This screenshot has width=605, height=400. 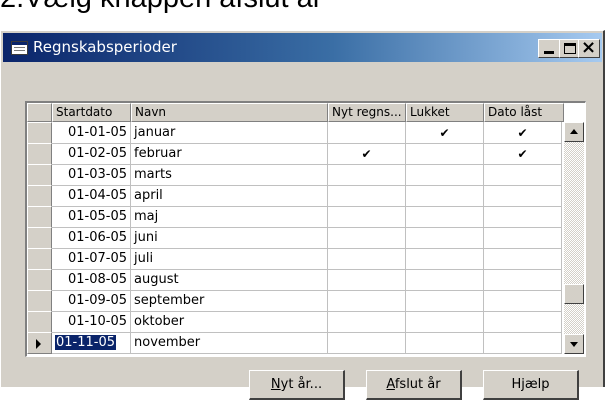 I want to click on cell-navn: juni, so click(x=229, y=238).